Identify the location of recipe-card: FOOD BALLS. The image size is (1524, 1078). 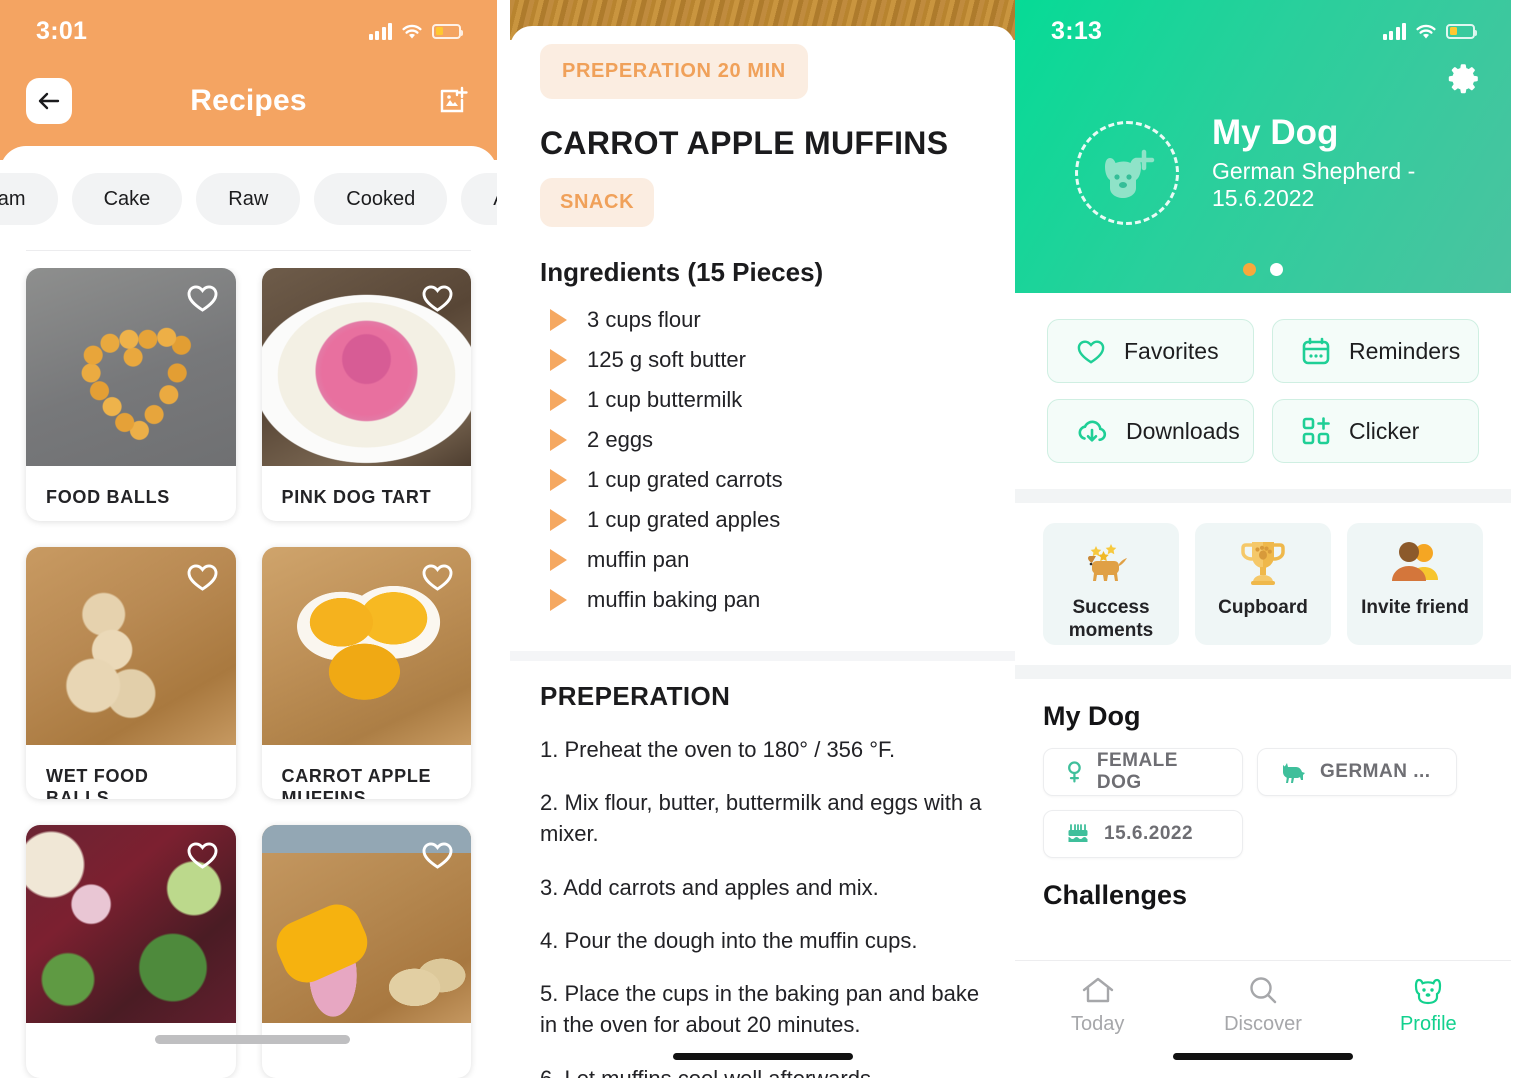
(131, 394).